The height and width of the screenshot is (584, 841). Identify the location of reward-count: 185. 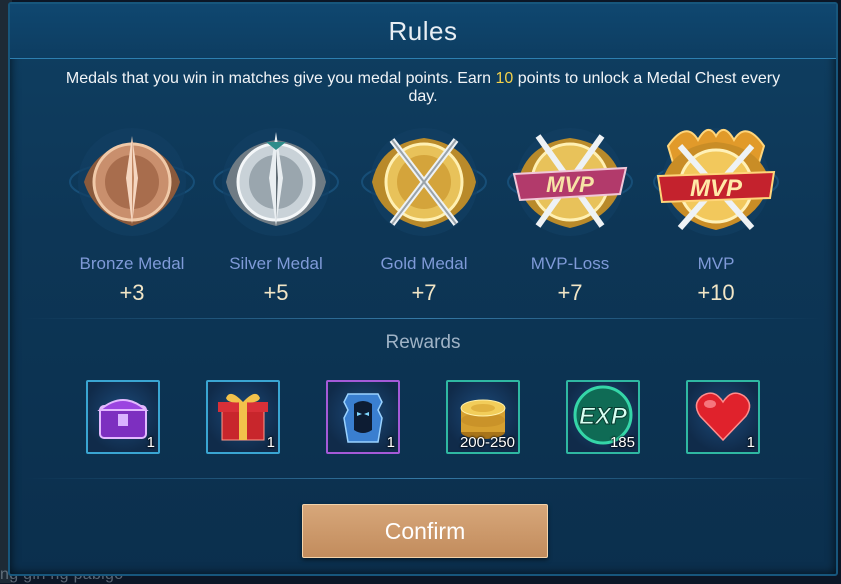
(622, 442).